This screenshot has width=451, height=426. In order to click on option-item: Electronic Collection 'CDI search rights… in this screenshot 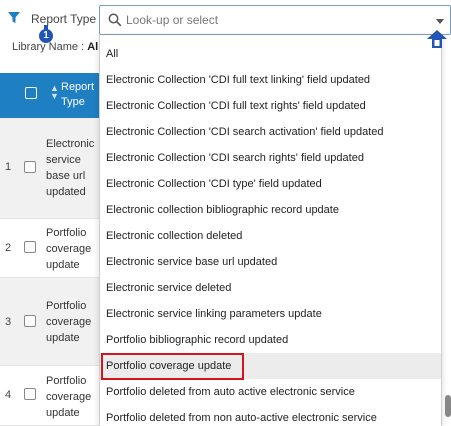, I will do `click(270, 158)`.